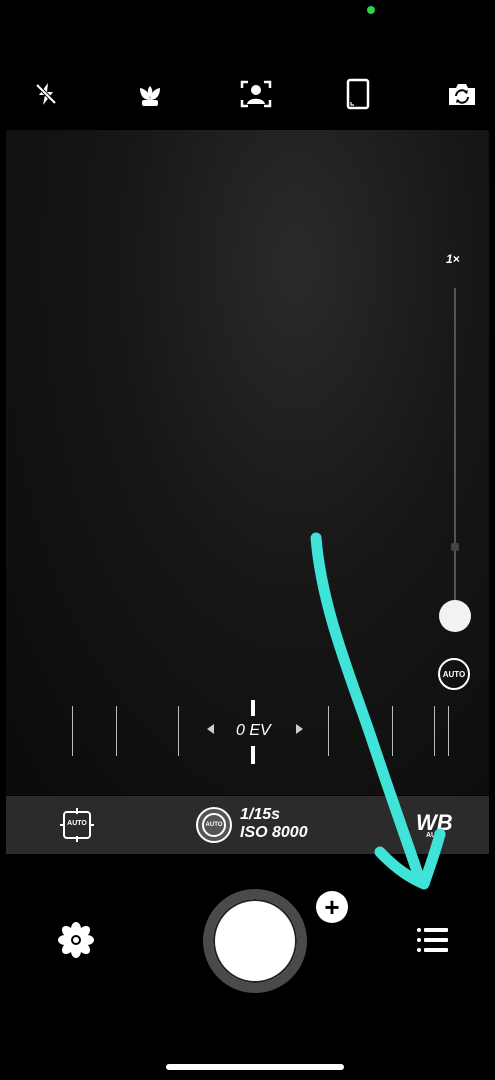  What do you see at coordinates (210, 729) in the screenshot?
I see `ev-decrease-arrow-icon` at bounding box center [210, 729].